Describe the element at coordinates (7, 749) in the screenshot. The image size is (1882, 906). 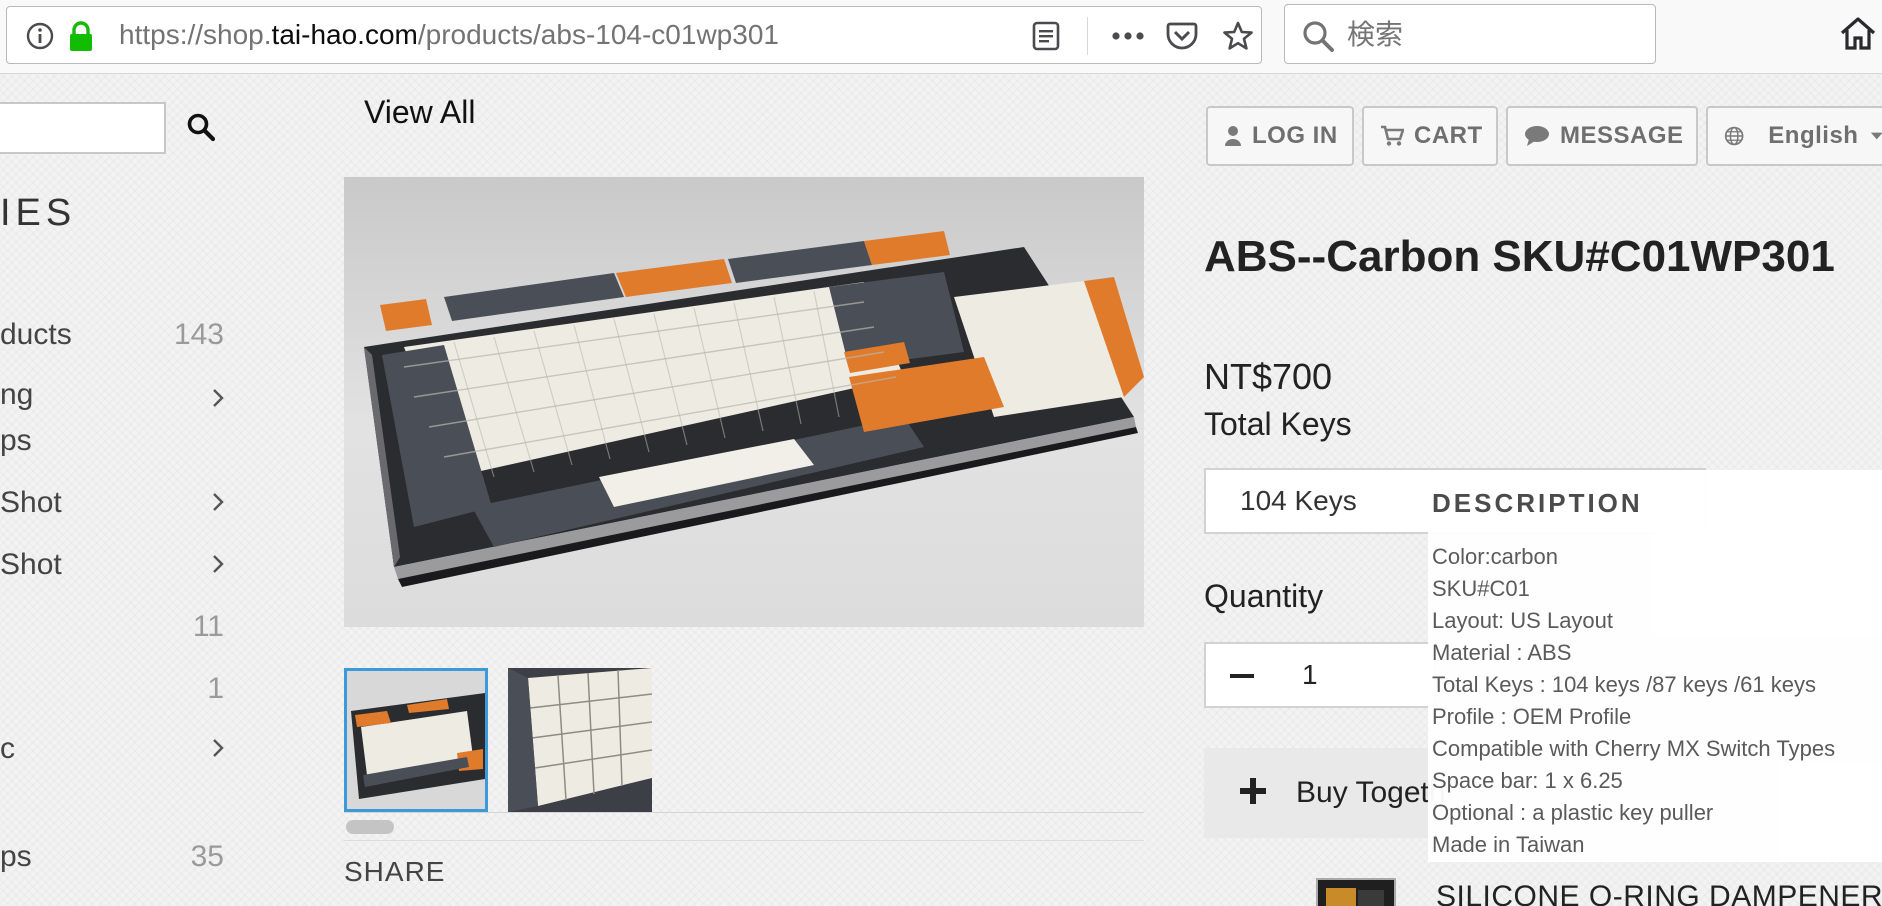
I see `sidebar-category: c` at that location.